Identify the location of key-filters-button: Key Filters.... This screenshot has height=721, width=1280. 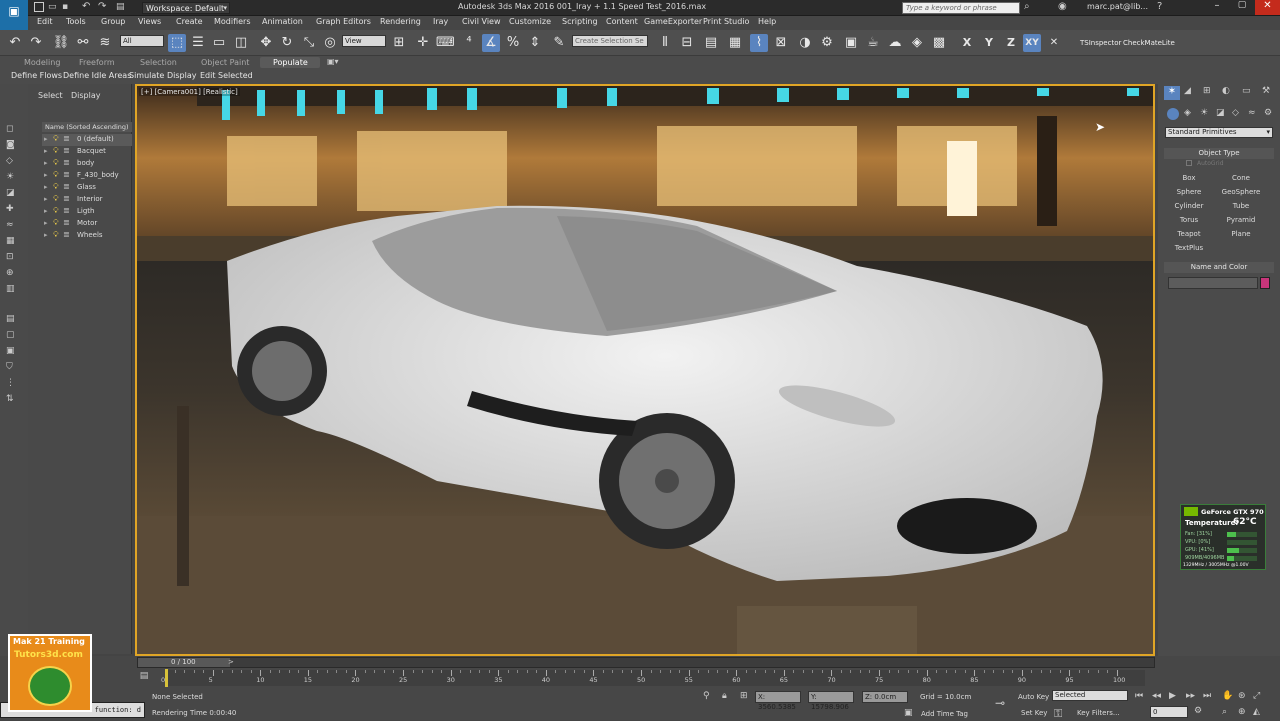
(1098, 713).